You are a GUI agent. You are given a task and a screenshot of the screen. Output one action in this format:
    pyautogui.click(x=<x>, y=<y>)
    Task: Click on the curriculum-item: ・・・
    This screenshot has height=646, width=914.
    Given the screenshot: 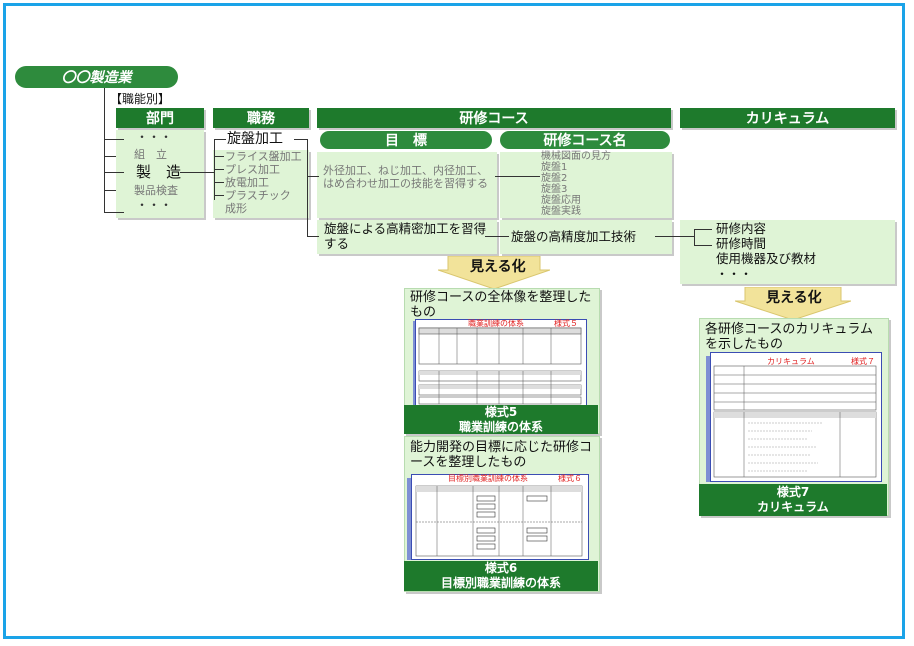 What is the action you would take?
    pyautogui.click(x=734, y=274)
    